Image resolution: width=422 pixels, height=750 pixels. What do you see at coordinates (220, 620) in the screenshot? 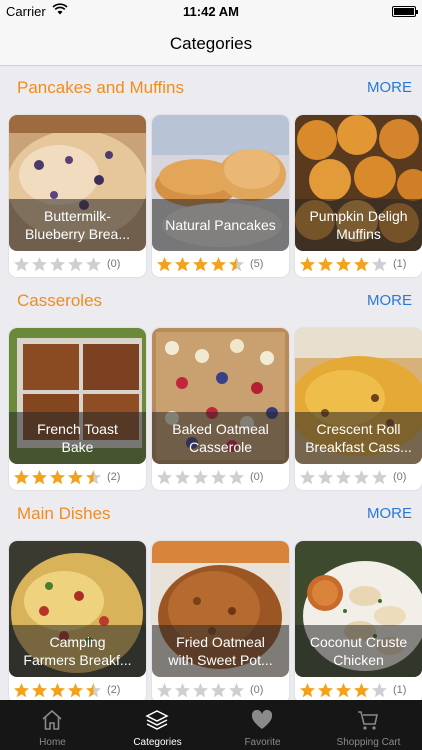
I see `recipe-card: Fried Oatmeal with Sweet Pot... (0)` at bounding box center [220, 620].